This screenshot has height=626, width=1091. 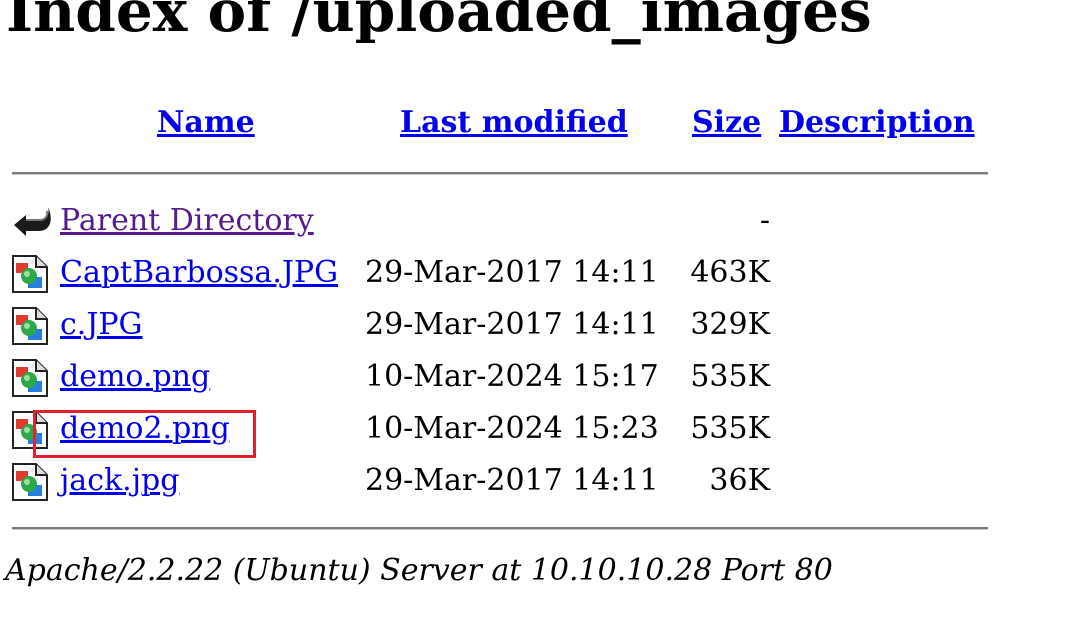 I want to click on file-row: CaptBarbossa.JPG 29-Mar-2017 14:11 463K, so click(x=500, y=274).